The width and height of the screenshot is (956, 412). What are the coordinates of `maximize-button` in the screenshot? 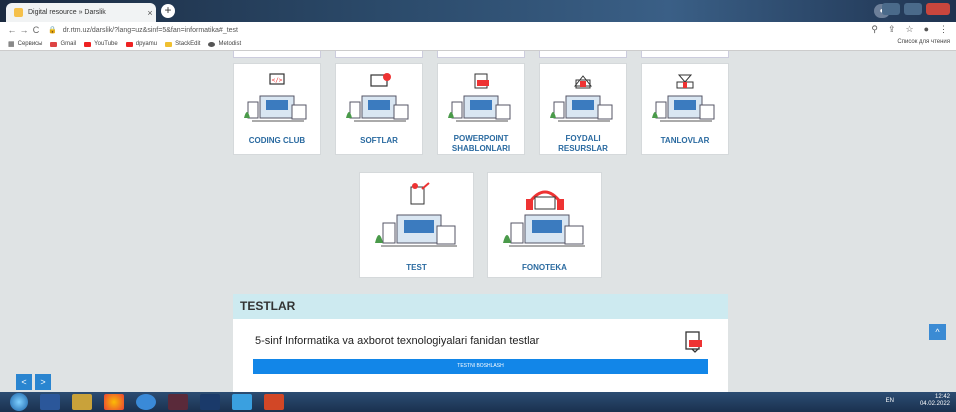 It's located at (913, 9).